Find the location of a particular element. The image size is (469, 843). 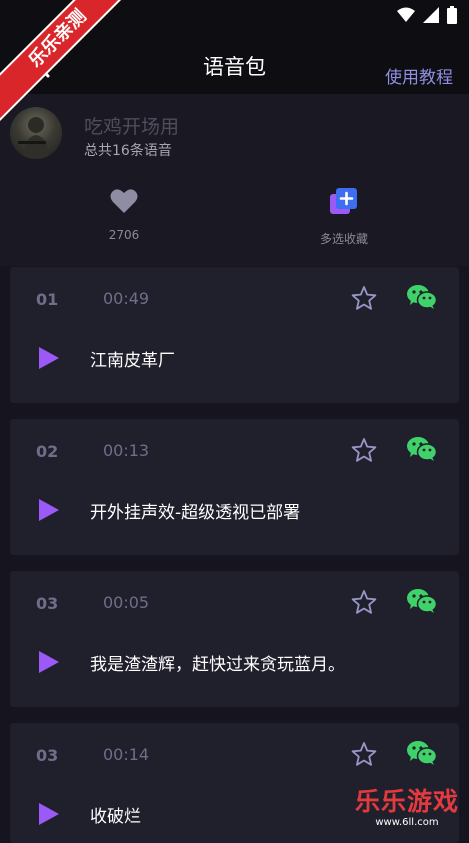

track-duration: 00:13 is located at coordinates (126, 450).